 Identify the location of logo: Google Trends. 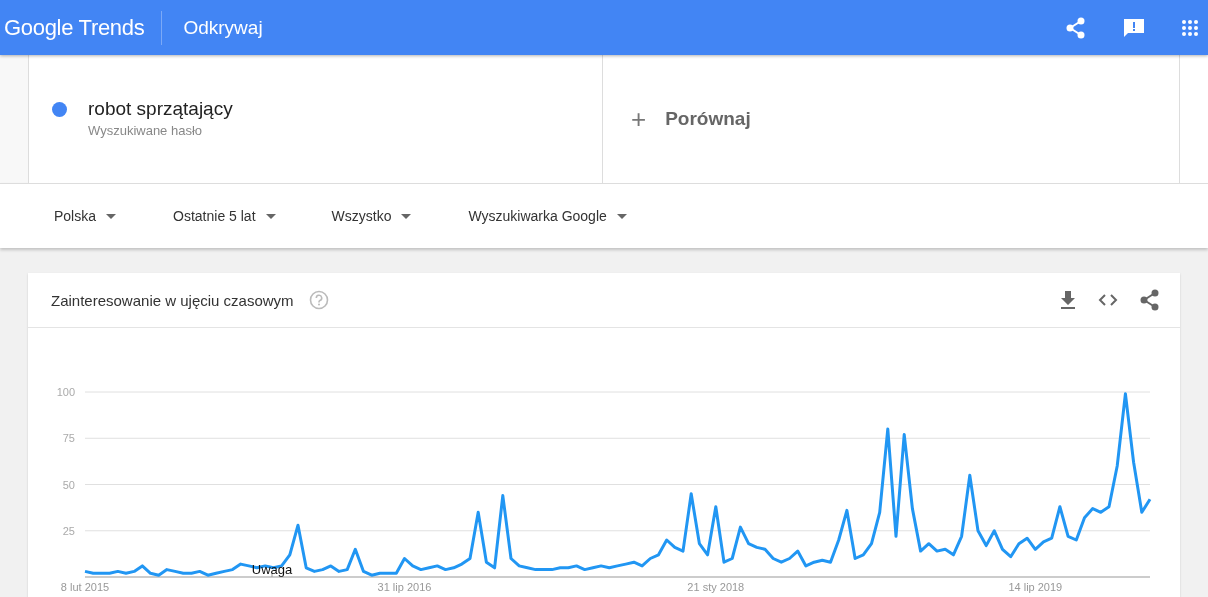
(74, 27).